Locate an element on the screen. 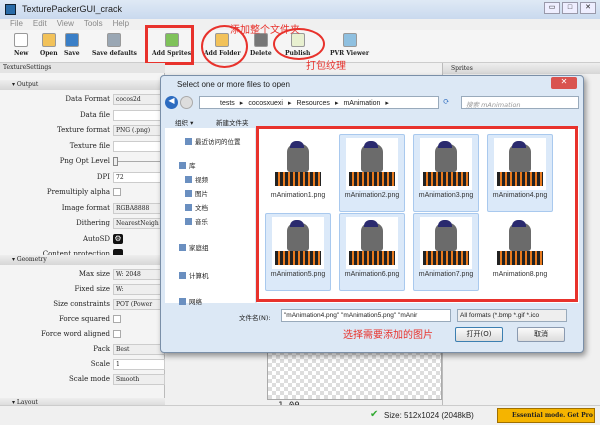 This screenshot has height=425, width=600. select: POT (Power is located at coordinates (139, 304).